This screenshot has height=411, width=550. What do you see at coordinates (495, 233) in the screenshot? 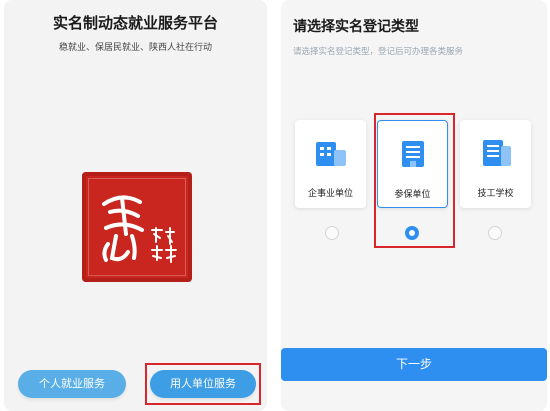
I see `radio-technical-school` at bounding box center [495, 233].